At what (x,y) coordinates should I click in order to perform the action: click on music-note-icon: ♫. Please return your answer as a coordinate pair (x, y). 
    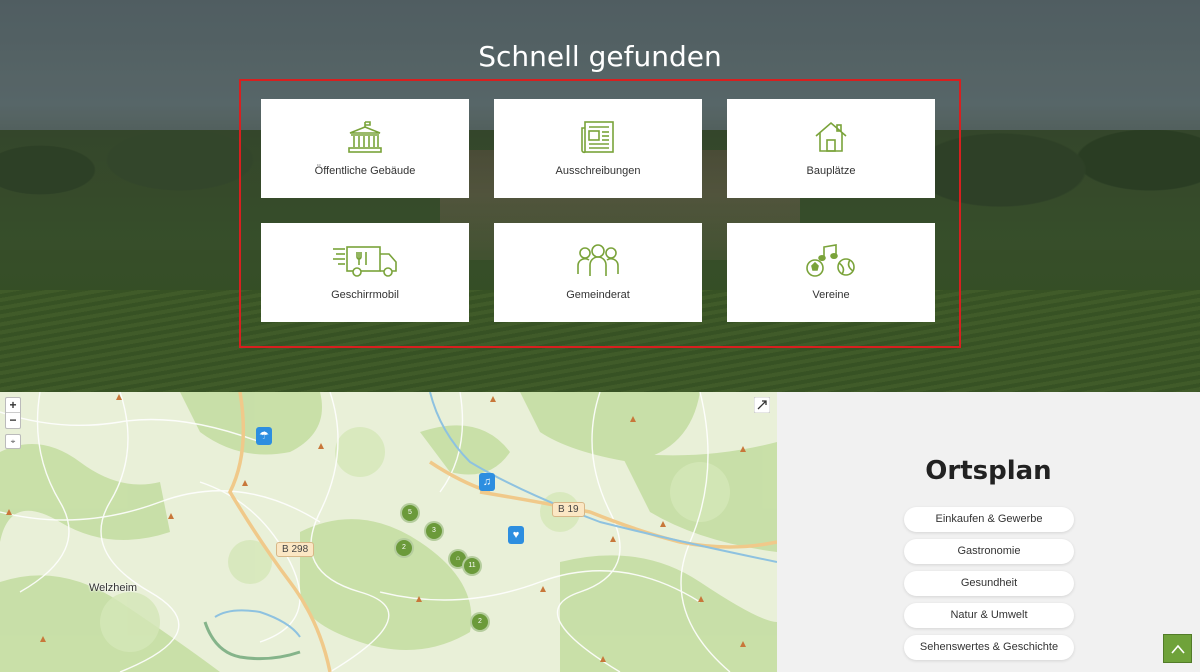
    Looking at the image, I should click on (487, 482).